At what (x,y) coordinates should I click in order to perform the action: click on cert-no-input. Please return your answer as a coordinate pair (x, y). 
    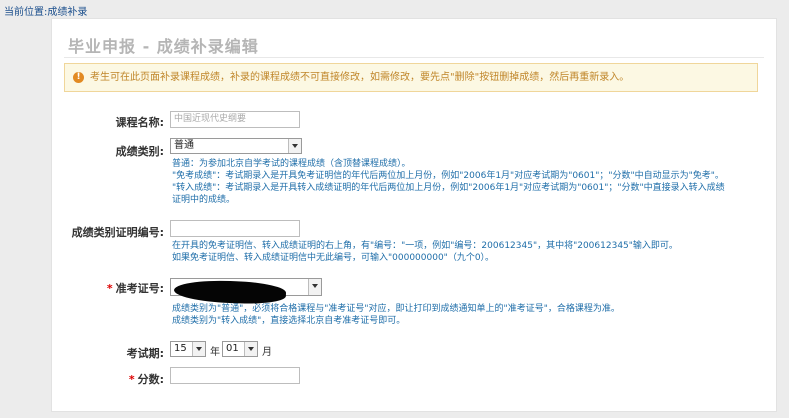
    Looking at the image, I should click on (235, 228).